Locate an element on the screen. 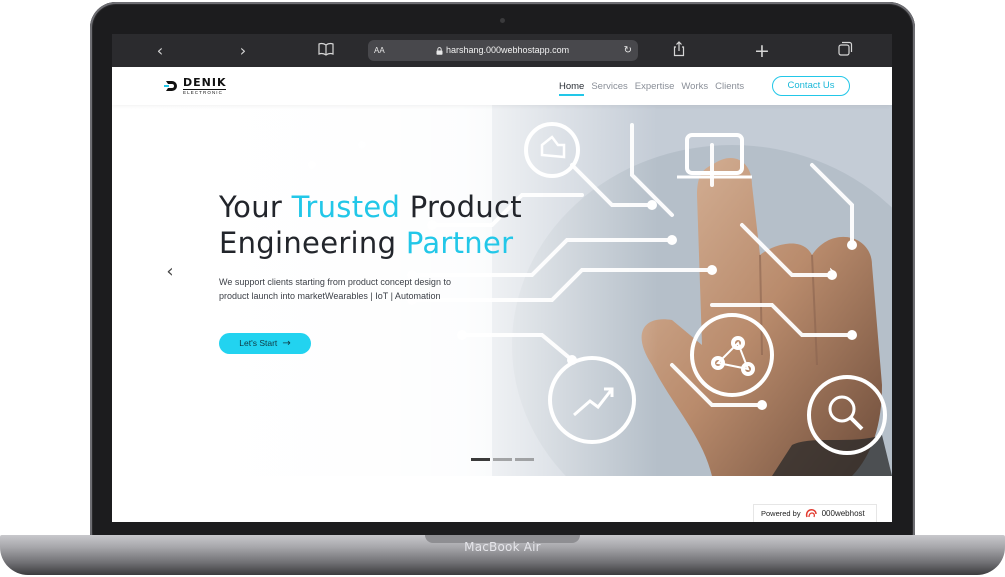 Image resolution: width=1005 pixels, height=577 pixels. nav-expertise: Expertise is located at coordinates (655, 88).